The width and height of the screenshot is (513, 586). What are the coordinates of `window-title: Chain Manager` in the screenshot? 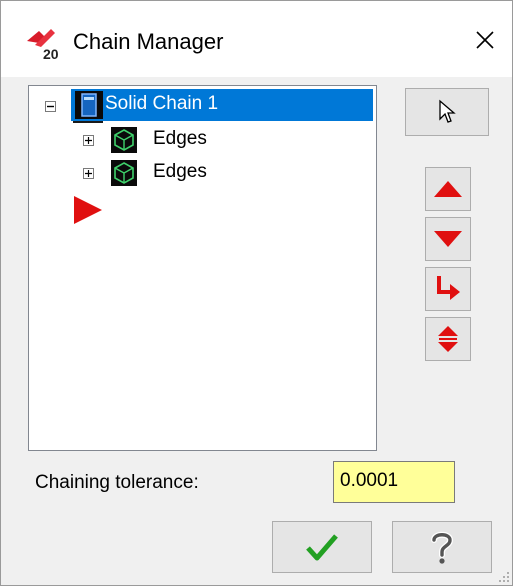 It's located at (148, 41).